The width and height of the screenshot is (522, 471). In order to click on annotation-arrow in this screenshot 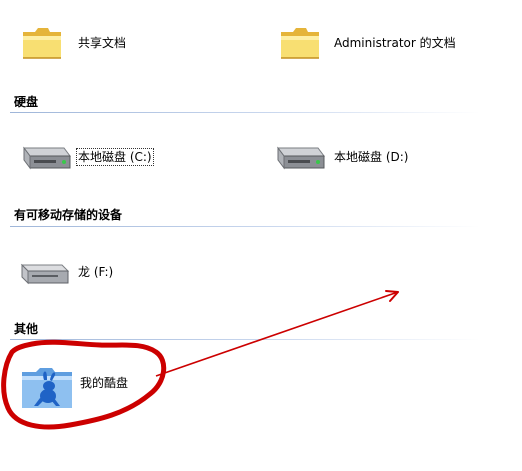, I will do `click(277, 334)`.